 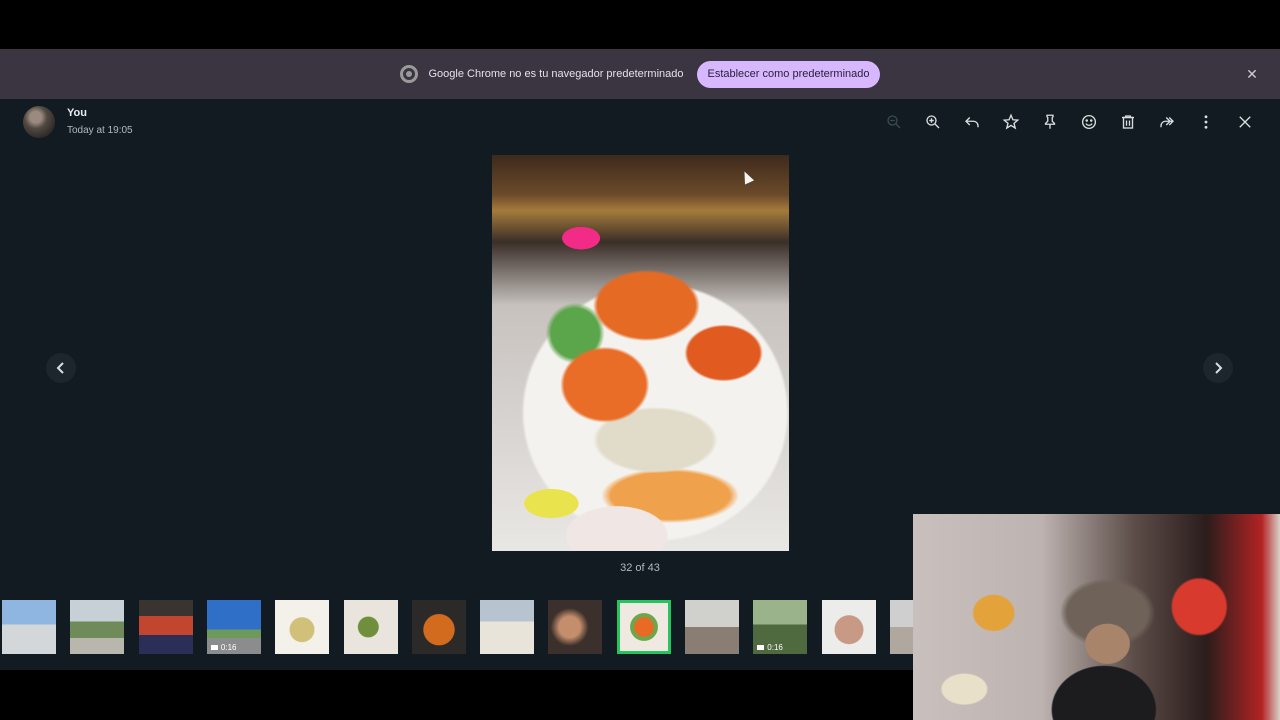 What do you see at coordinates (640, 123) in the screenshot?
I see `viewer-header: You Today at 19:05` at bounding box center [640, 123].